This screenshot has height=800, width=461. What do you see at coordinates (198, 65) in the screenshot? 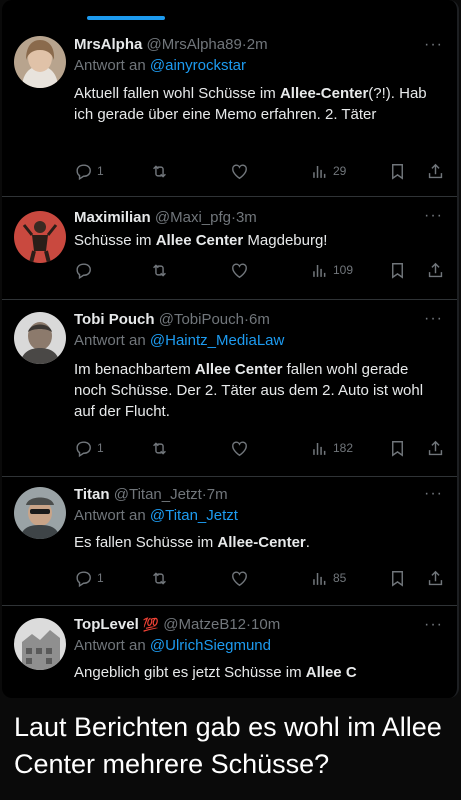
I see `mention-link: @ainyrockstar` at bounding box center [198, 65].